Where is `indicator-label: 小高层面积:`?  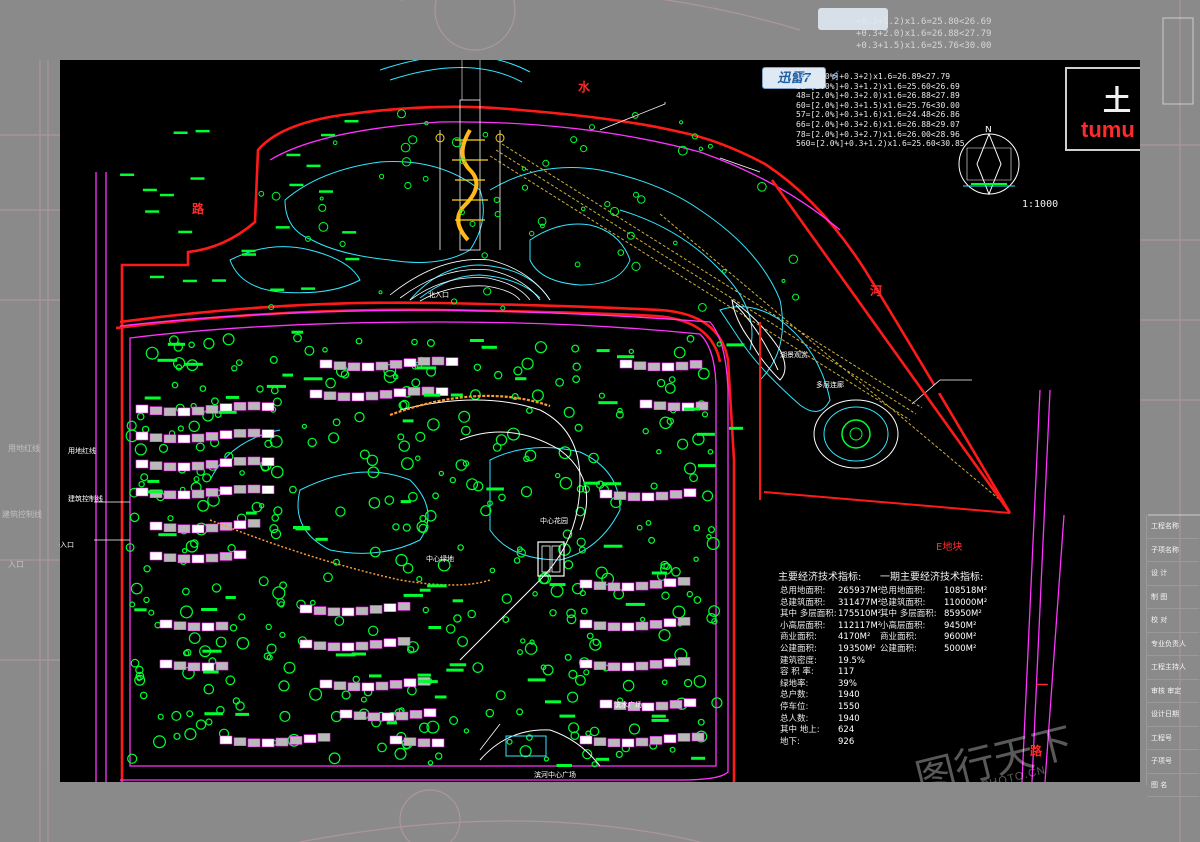
indicator-label: 小高层面积: is located at coordinates (903, 625).